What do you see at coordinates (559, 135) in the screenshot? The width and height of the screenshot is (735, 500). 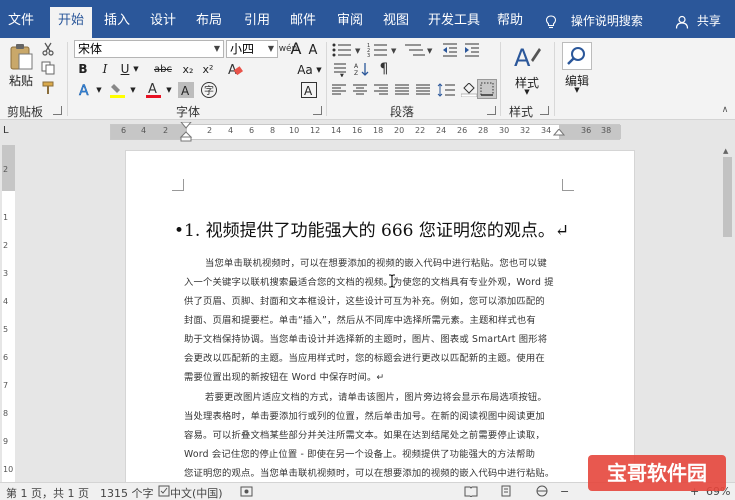 I see `right-indent-marker-icon` at bounding box center [559, 135].